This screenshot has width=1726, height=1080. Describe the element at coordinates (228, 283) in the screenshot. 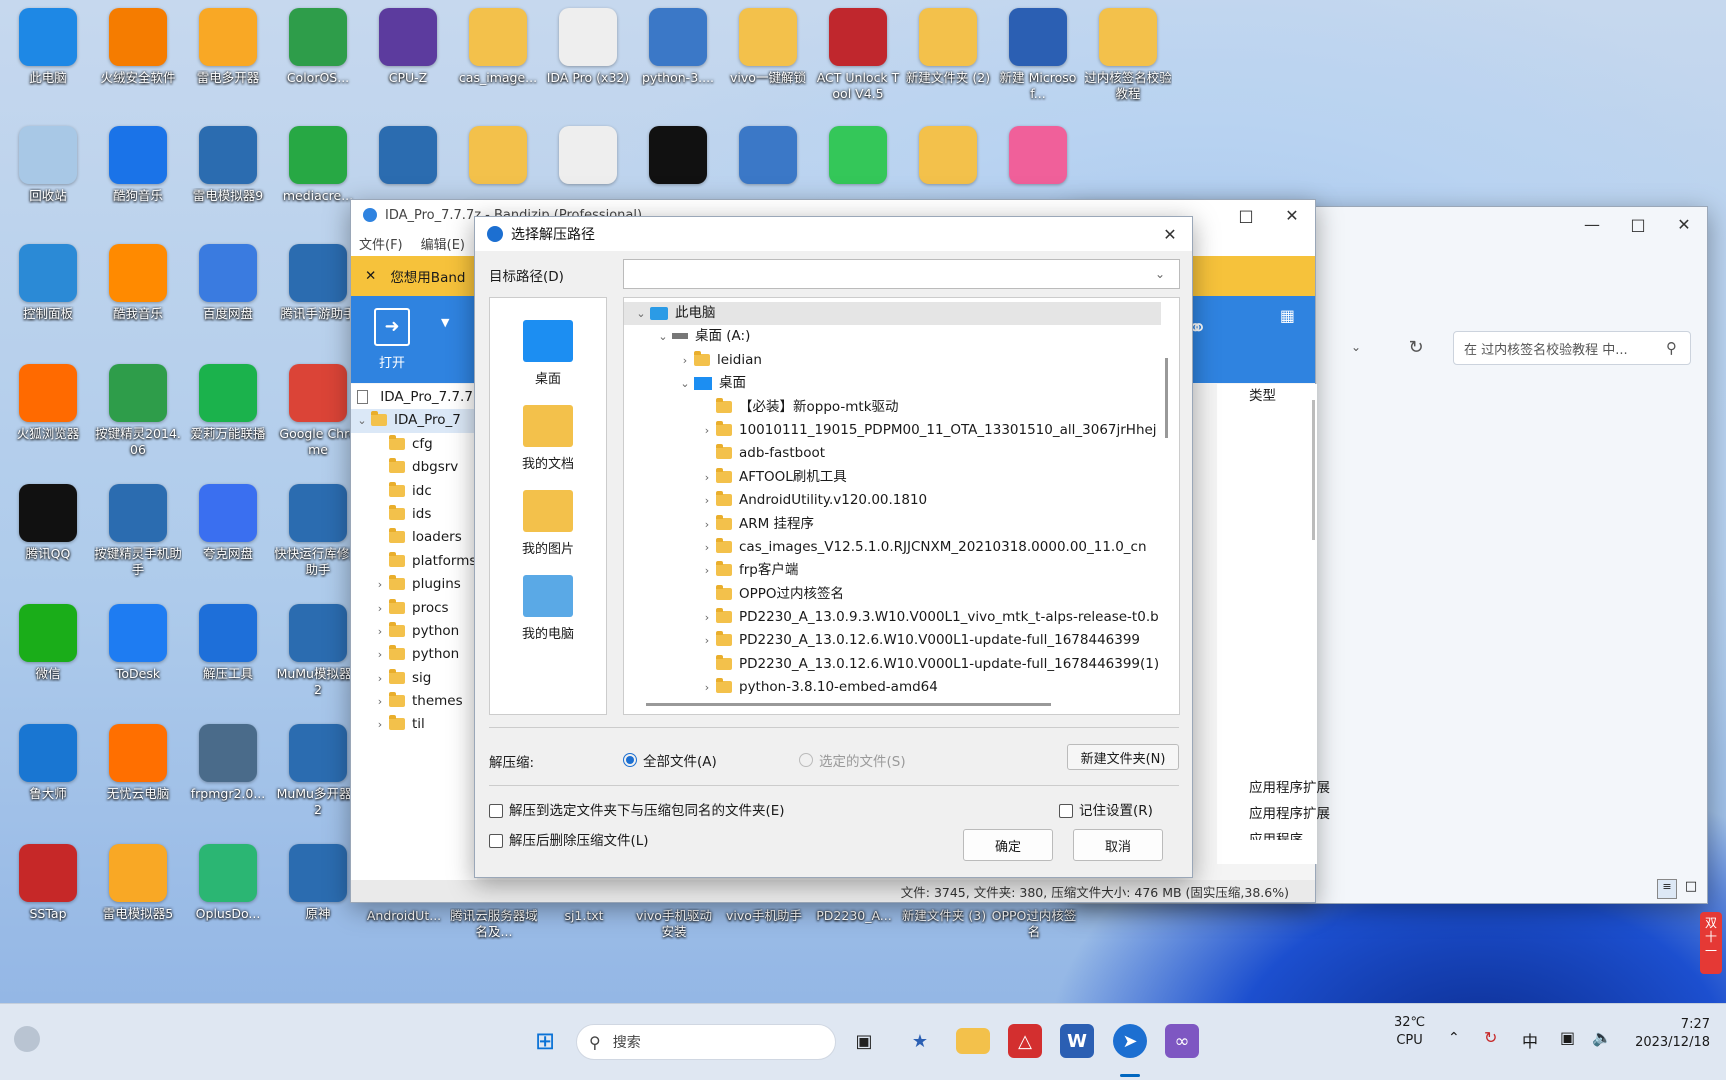

I see `desktop-icon-item: 百度网盘` at that location.